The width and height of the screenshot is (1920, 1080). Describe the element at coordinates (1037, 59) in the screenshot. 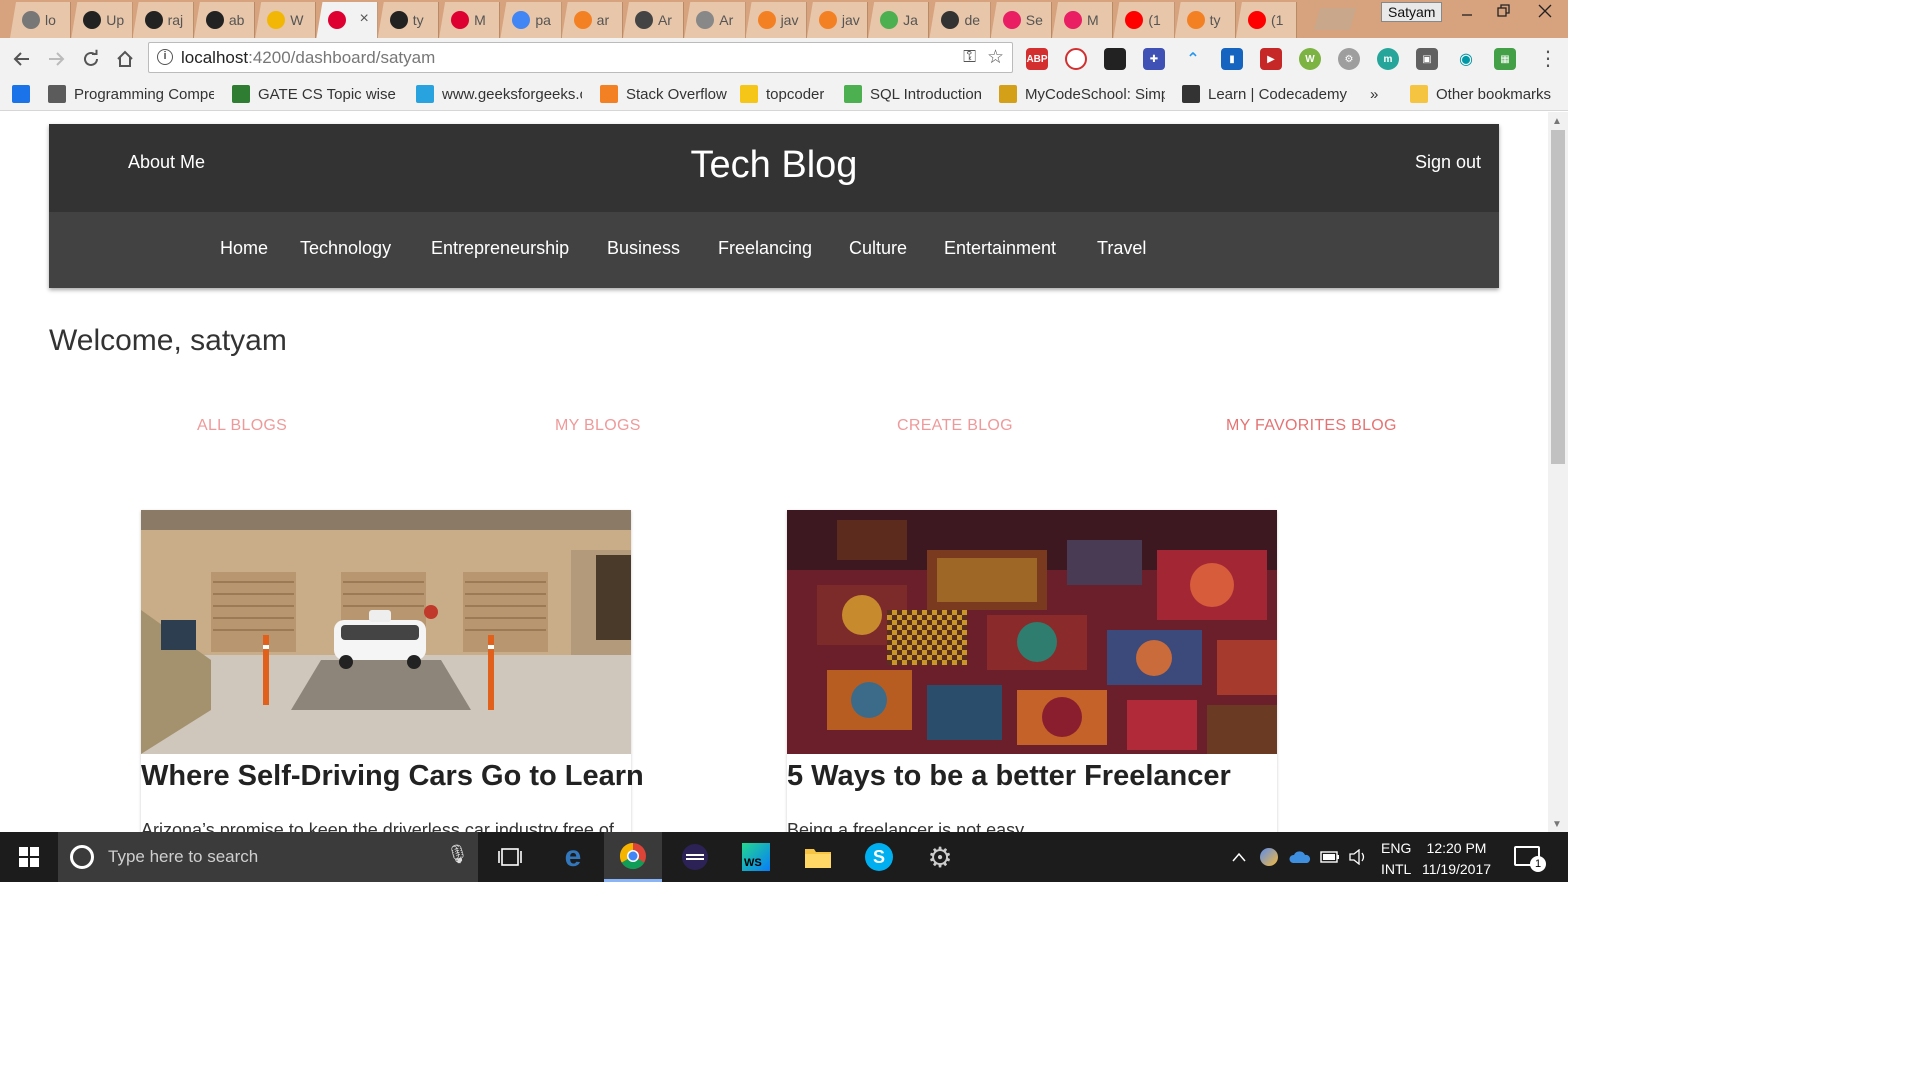

I see `adblock-extension-icon: ABP` at that location.